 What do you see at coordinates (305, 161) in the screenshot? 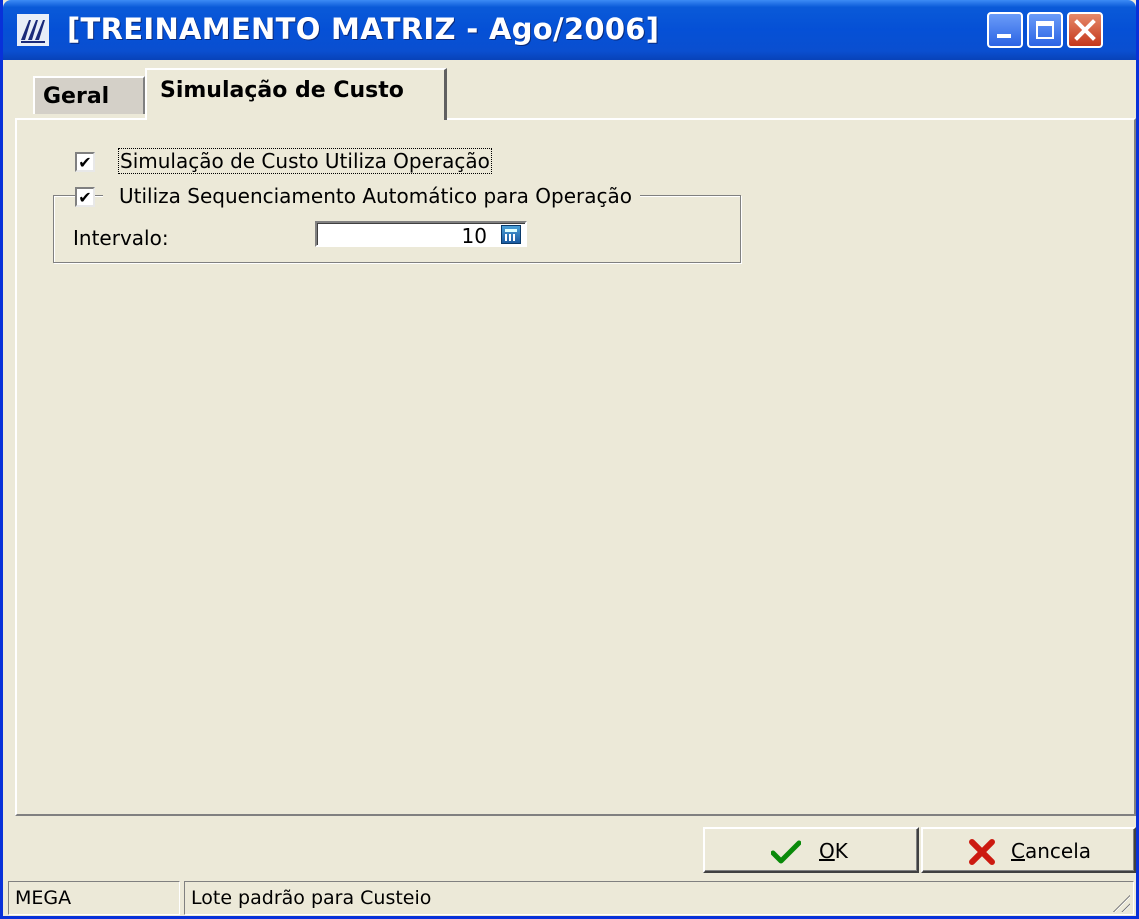
I see `simulacao-utiliza-operacao-label: Simulação de Custo Utiliza Operação` at bounding box center [305, 161].